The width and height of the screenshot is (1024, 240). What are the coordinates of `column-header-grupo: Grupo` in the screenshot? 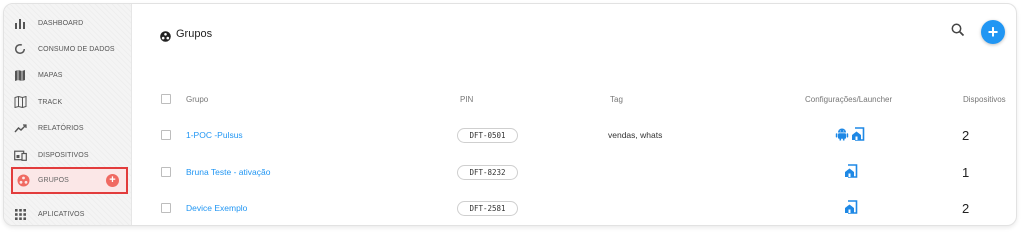 It's located at (197, 99).